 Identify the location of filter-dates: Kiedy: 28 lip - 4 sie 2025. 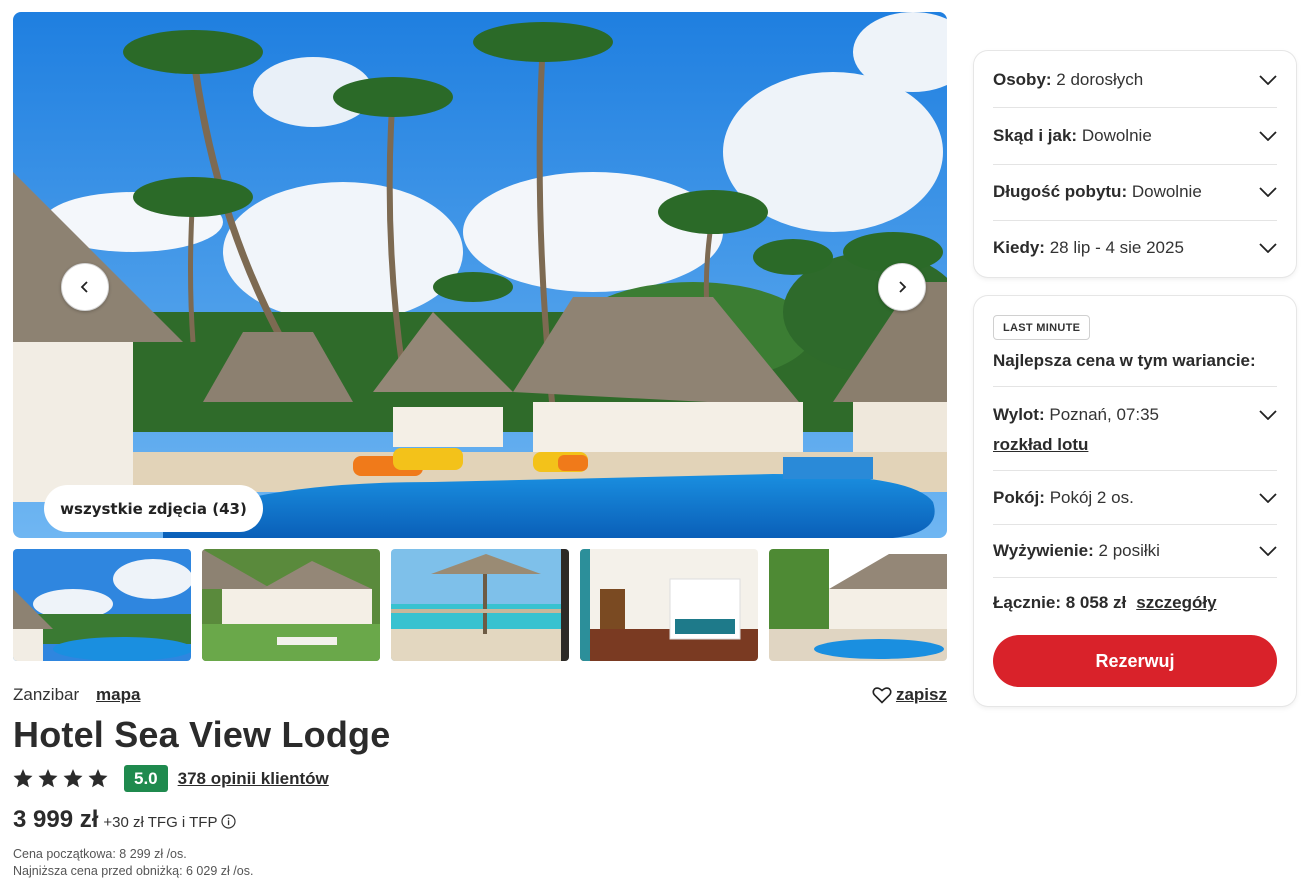
(1135, 248).